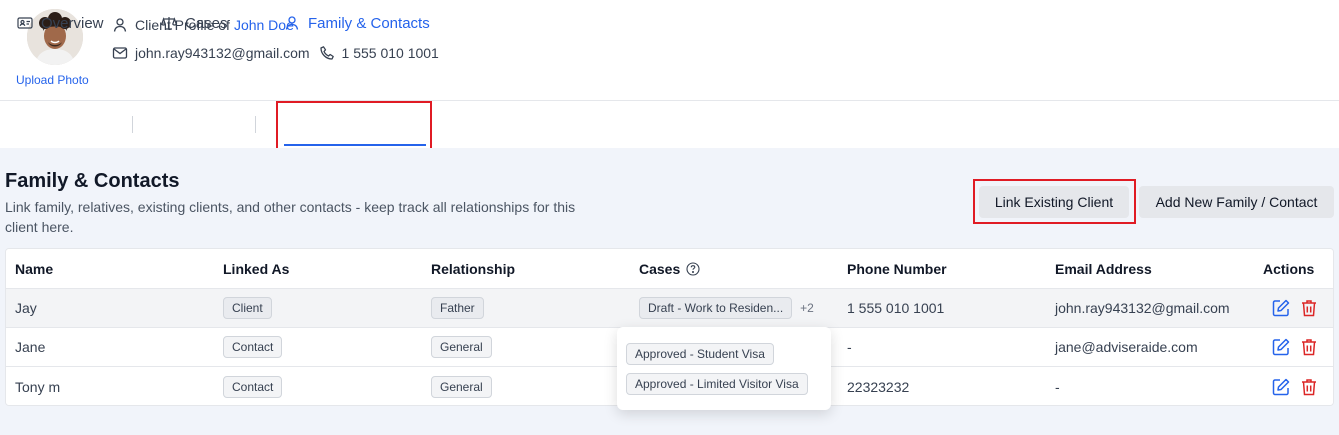  I want to click on relationship-cell: Father, so click(457, 308).